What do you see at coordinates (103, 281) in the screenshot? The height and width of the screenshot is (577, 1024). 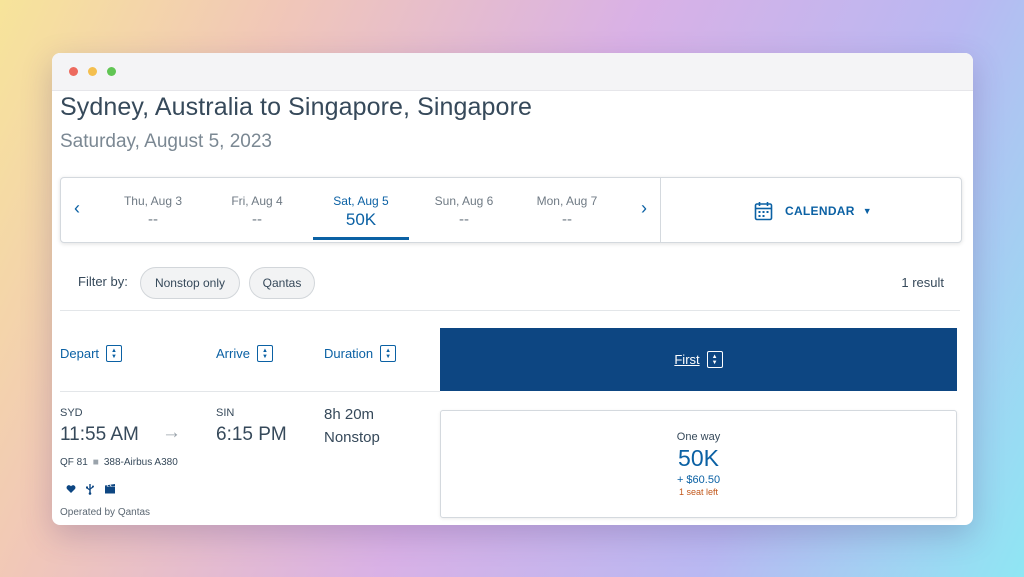 I see `filter-label: Filter by:` at bounding box center [103, 281].